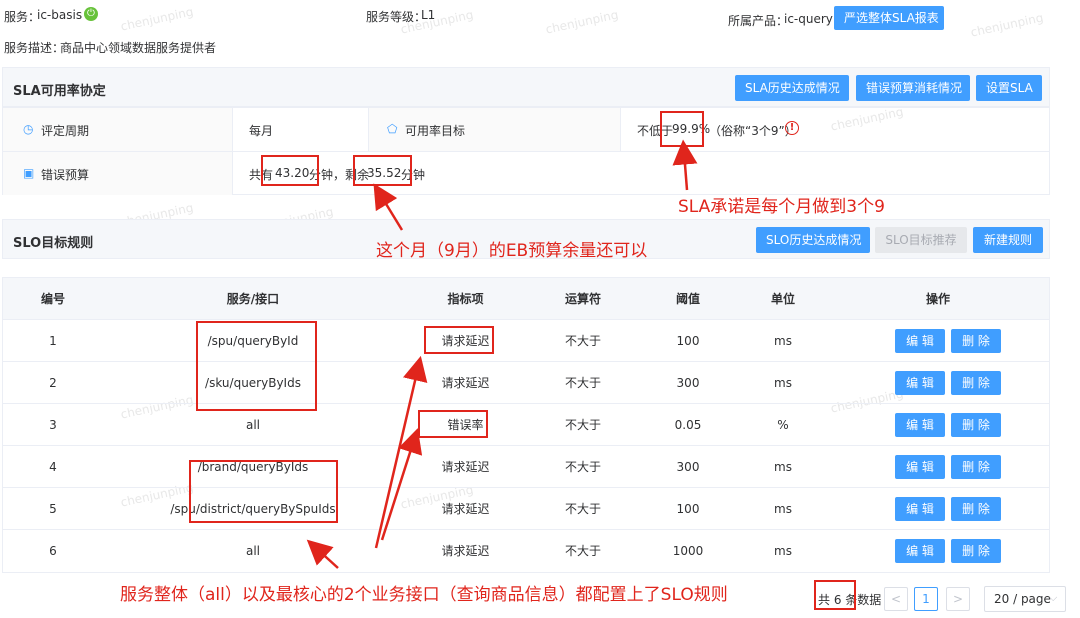 This screenshot has width=1080, height=618. Describe the element at coordinates (512, 251) in the screenshot. I see `eb-annotation: 这个月（9月）的EB预算余量还可以` at that location.